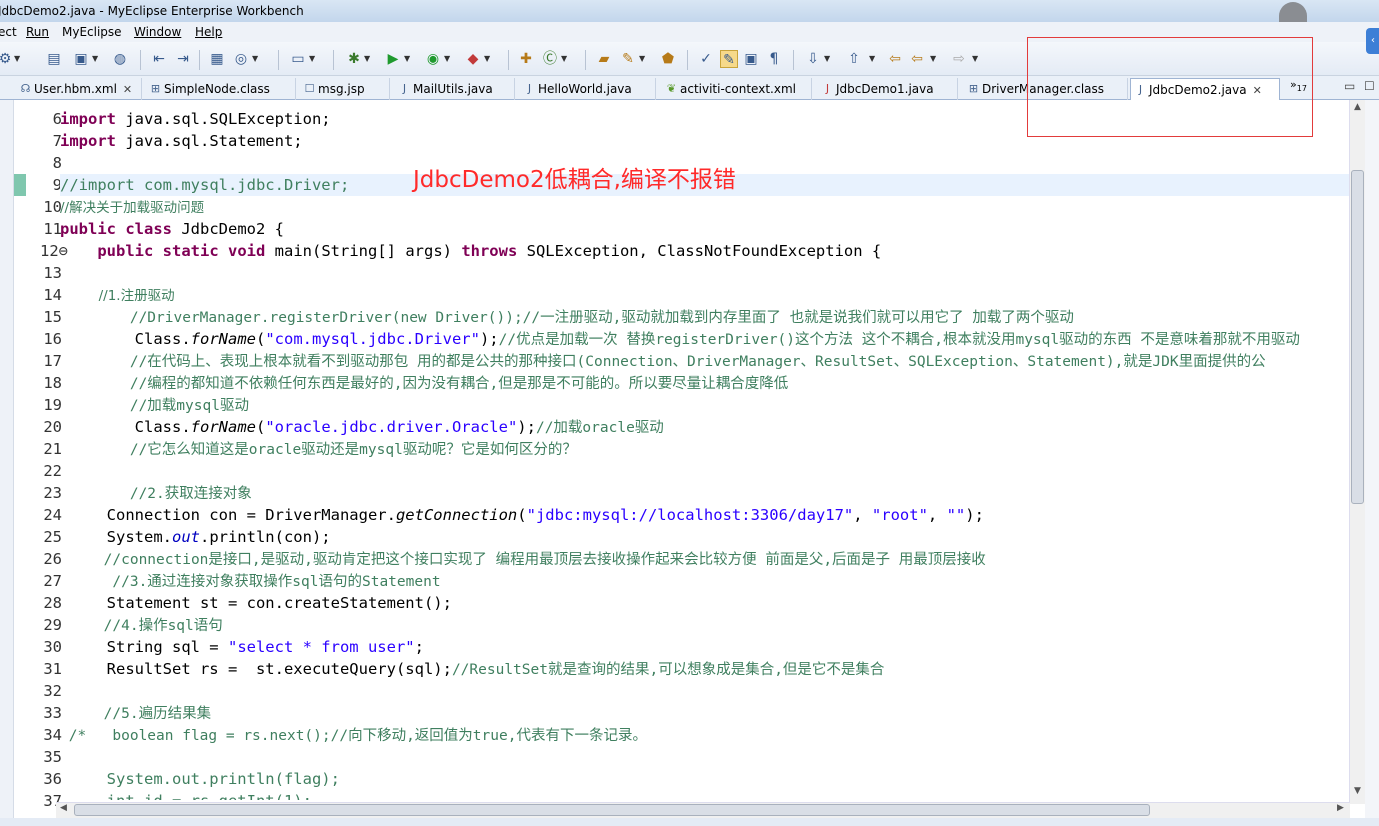 The height and width of the screenshot is (826, 1379). I want to click on code-line: //它怎么知道这是oracle驱动还是mysql驱动呢？它是如何区分的？, so click(705, 449).